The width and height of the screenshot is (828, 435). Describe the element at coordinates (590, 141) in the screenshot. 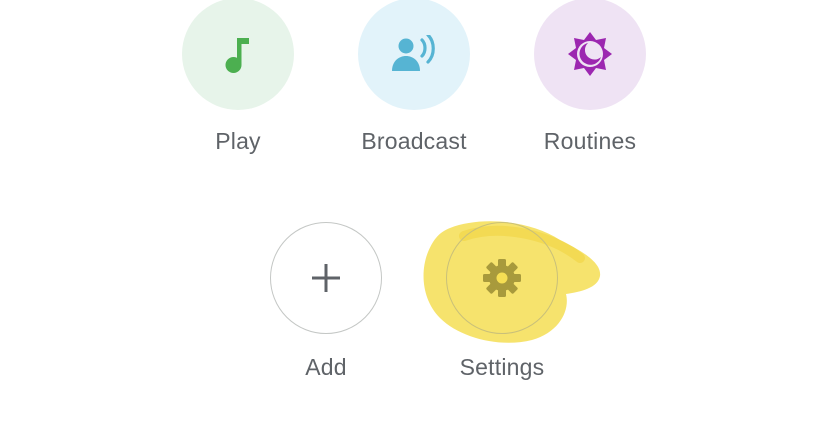

I see `routines-label: Routines` at that location.